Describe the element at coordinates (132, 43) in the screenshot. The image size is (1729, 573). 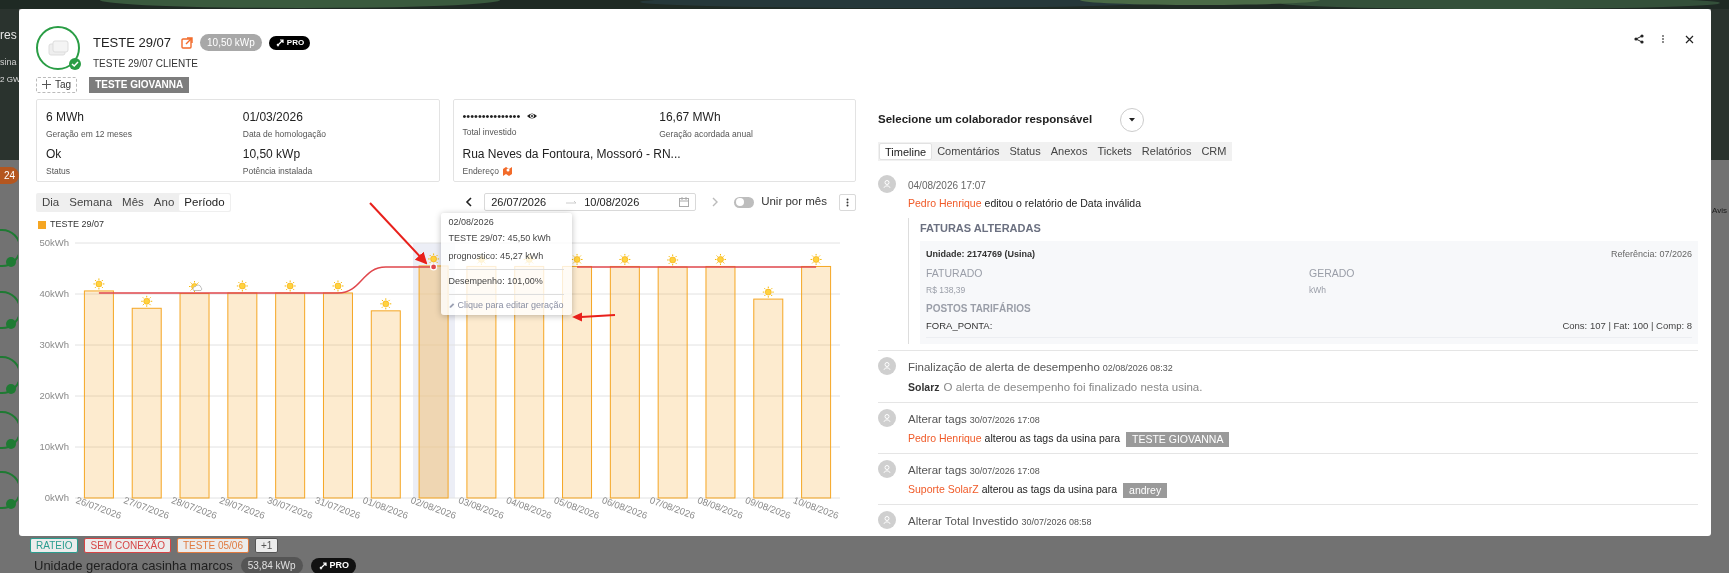
I see `plant-name: TESTE 29/07` at that location.